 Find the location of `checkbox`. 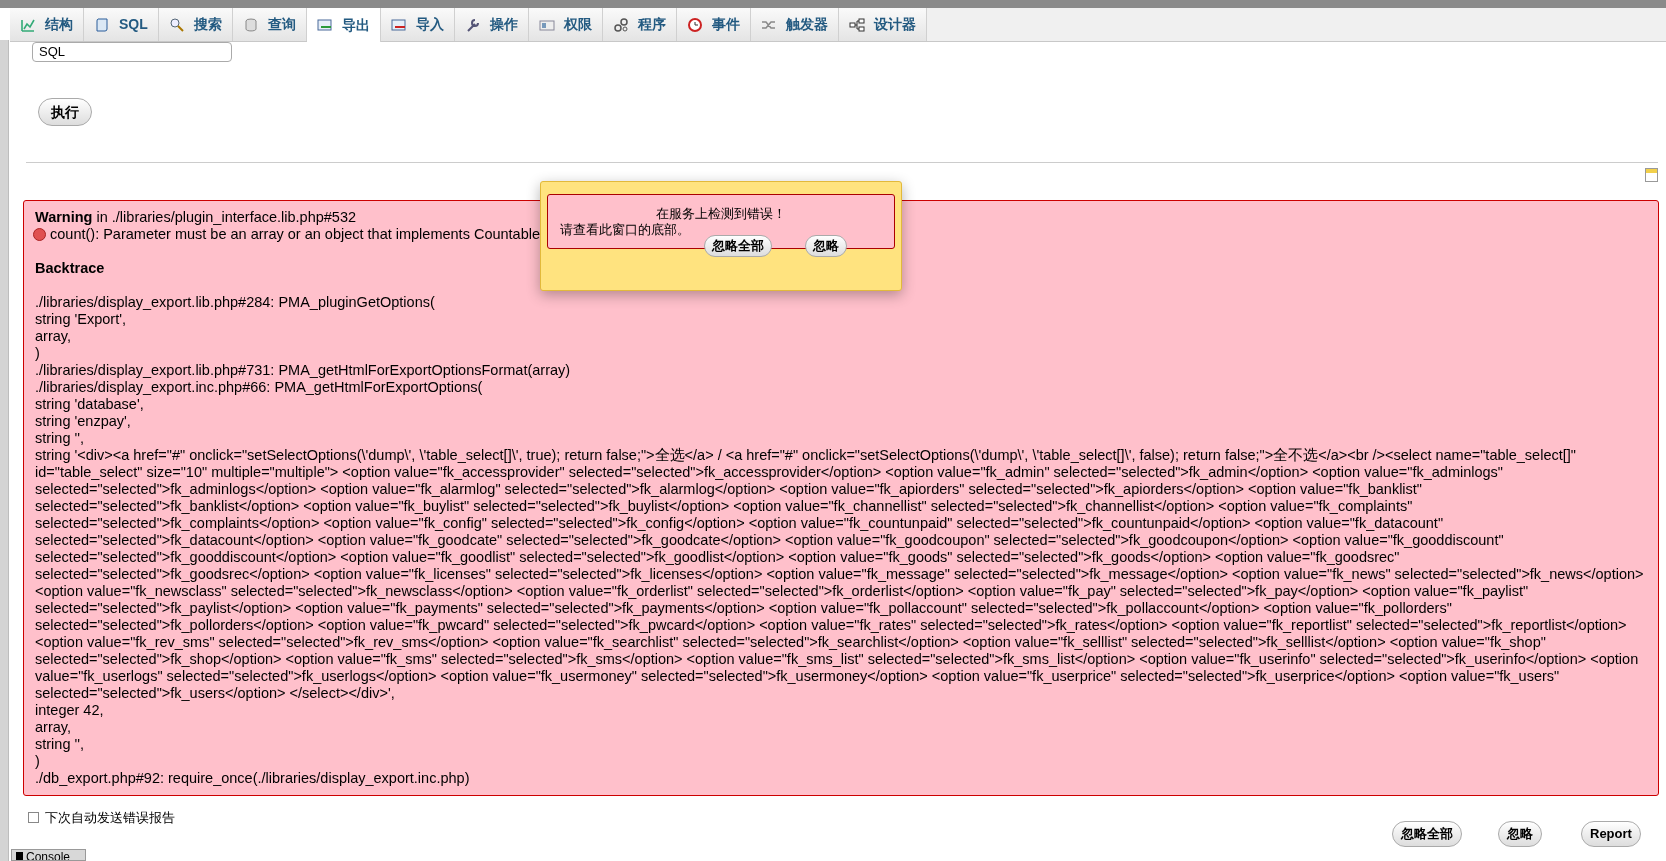

checkbox is located at coordinates (33, 818).